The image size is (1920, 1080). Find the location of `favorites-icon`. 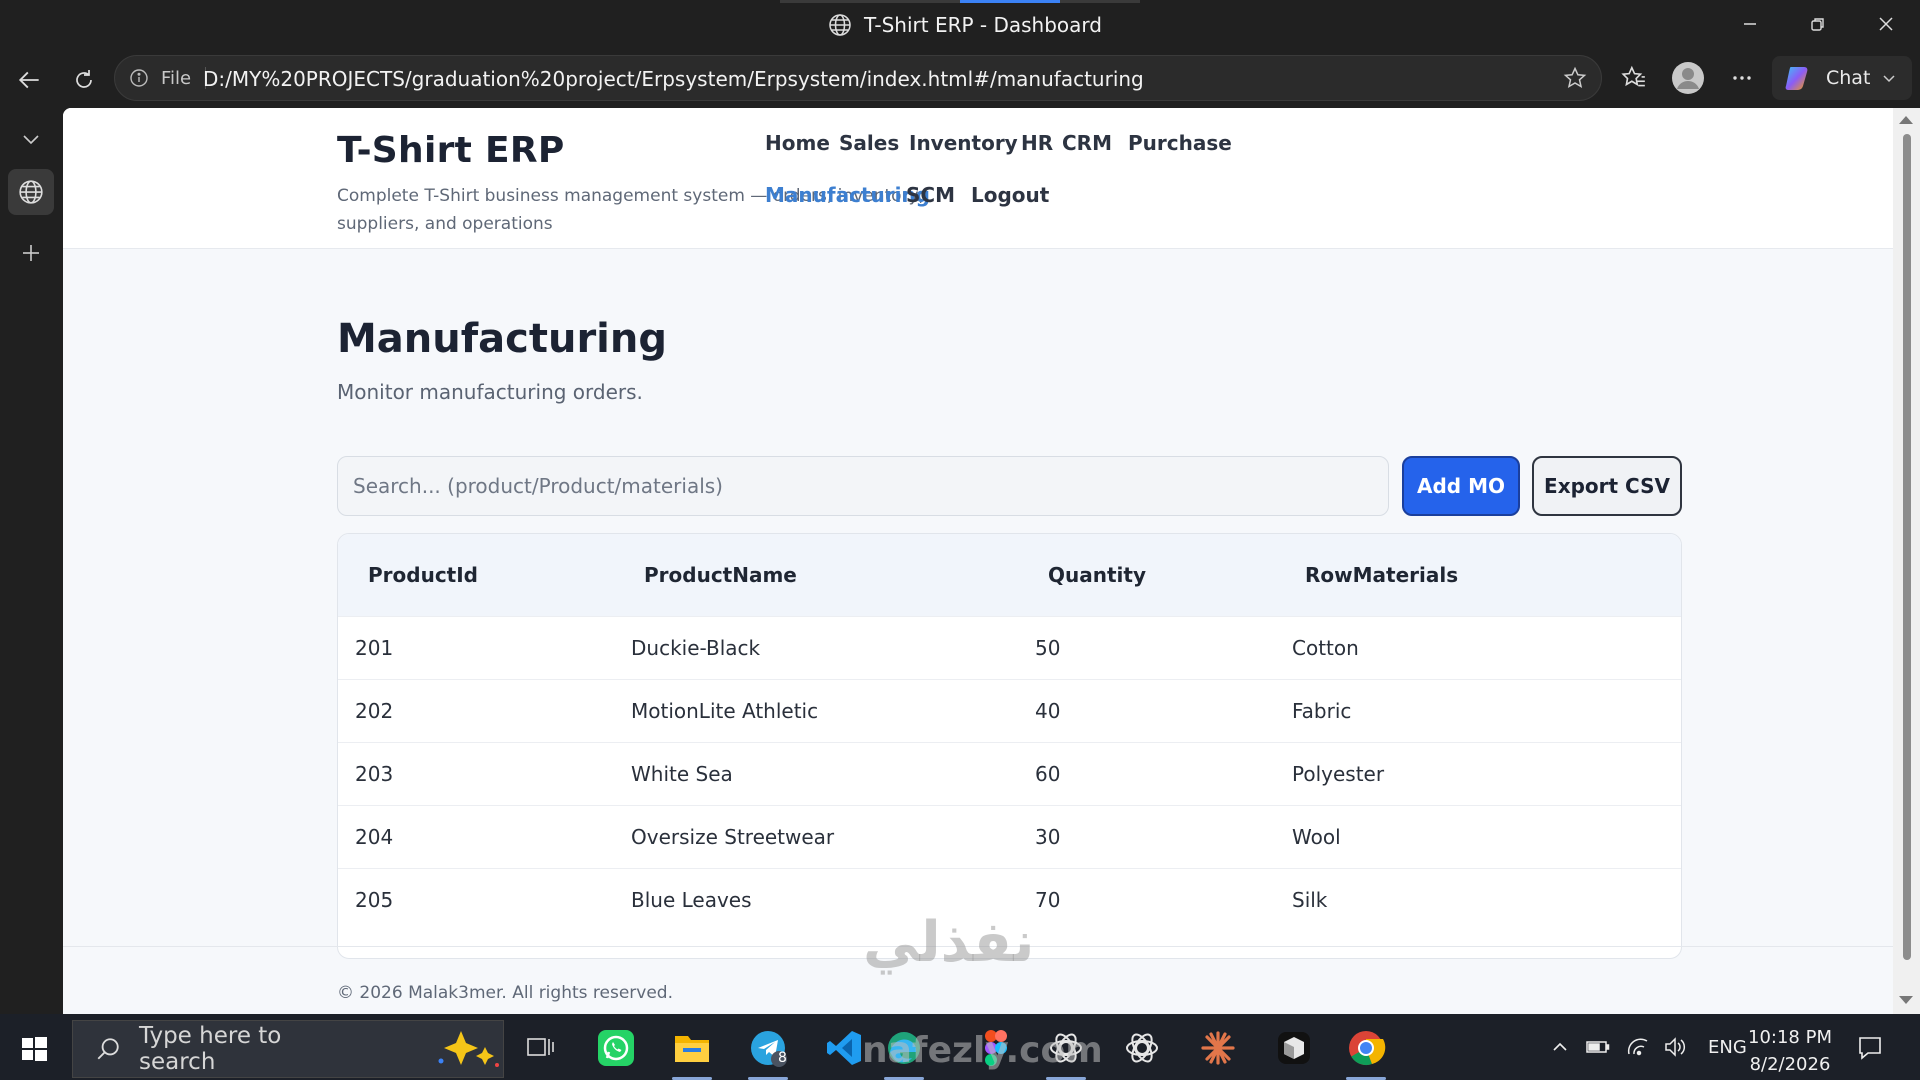

favorites-icon is located at coordinates (1634, 78).